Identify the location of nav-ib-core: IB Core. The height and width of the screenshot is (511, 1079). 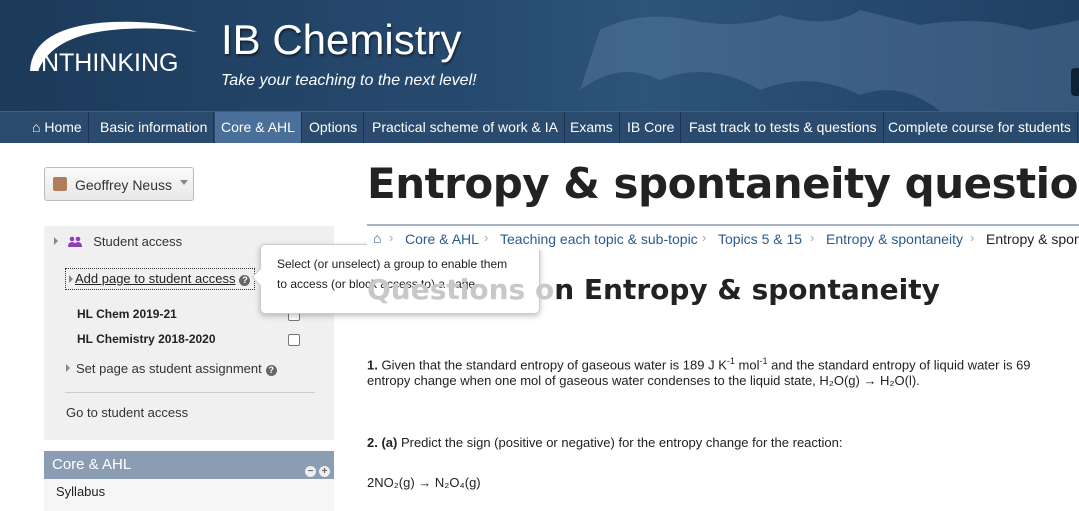
(651, 127).